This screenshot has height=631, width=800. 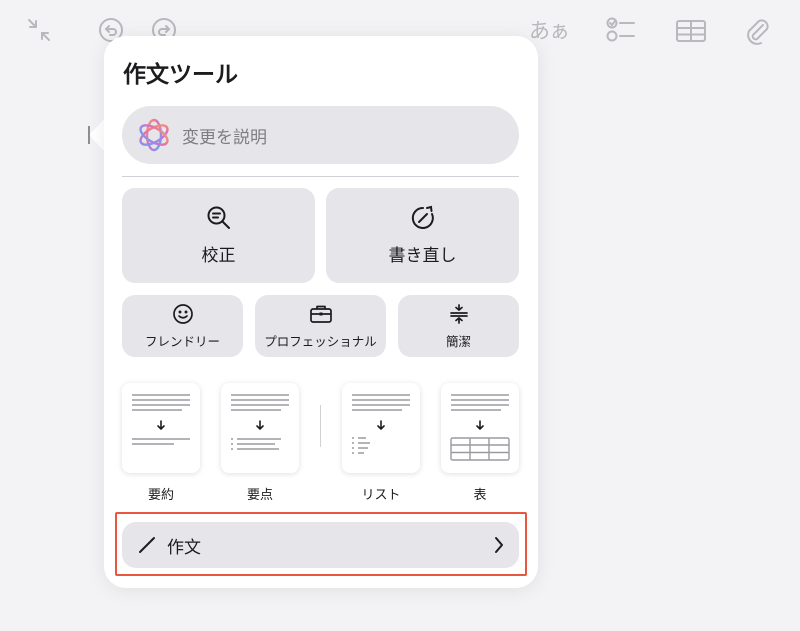 What do you see at coordinates (422, 256) in the screenshot?
I see `rewrite-label: 書き直し` at bounding box center [422, 256].